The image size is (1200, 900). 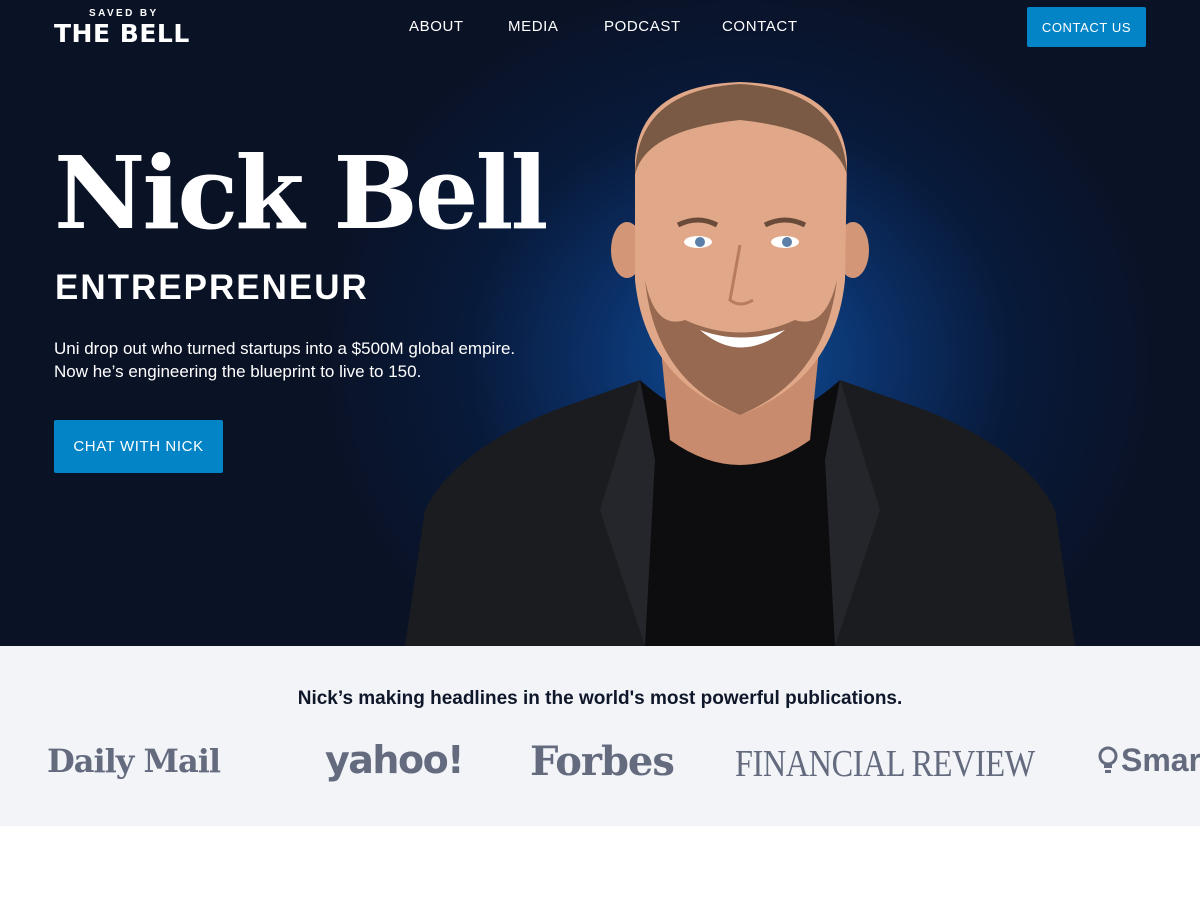 I want to click on chat-with-nick-button: CHAT WITH NICK, so click(x=138, y=446).